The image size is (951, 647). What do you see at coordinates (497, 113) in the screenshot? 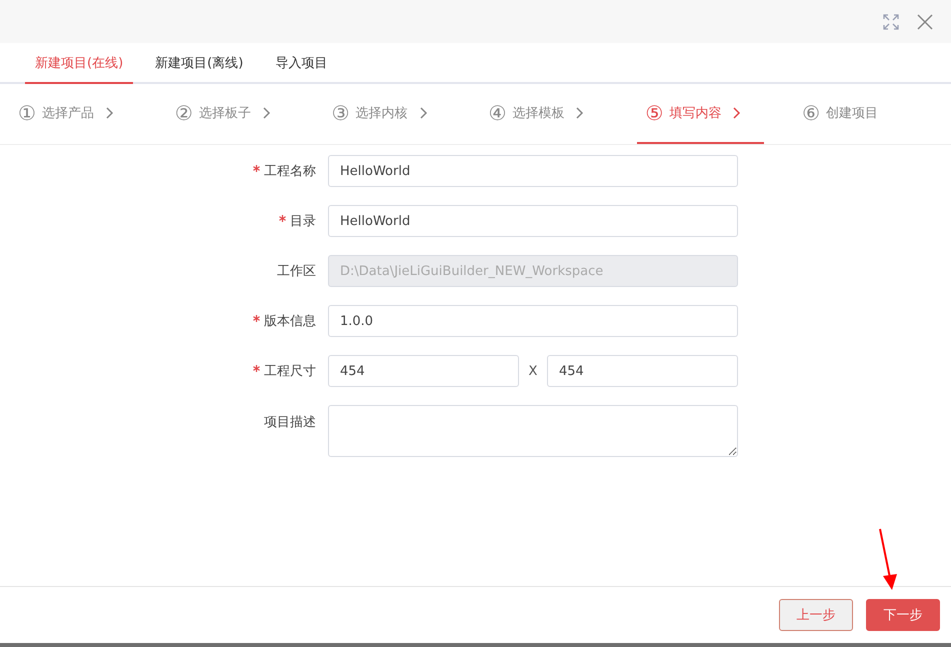
I see `step-number: ④` at bounding box center [497, 113].